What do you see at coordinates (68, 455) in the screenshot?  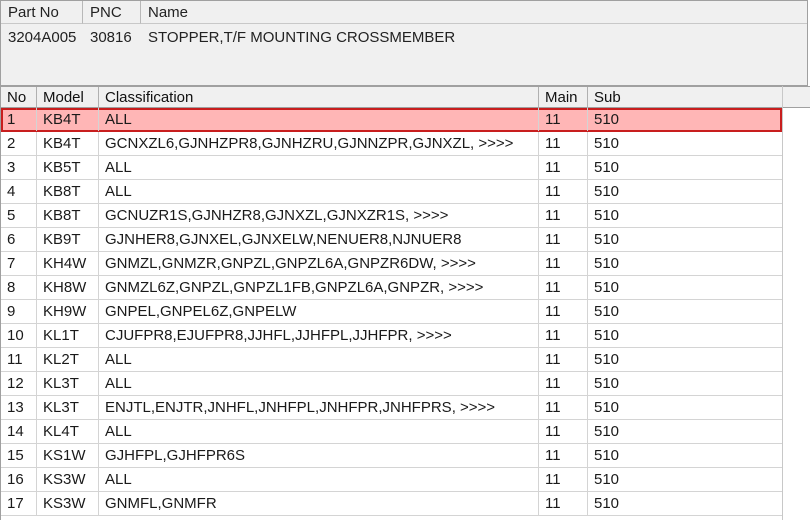 I see `row-model-cell: KS1W` at bounding box center [68, 455].